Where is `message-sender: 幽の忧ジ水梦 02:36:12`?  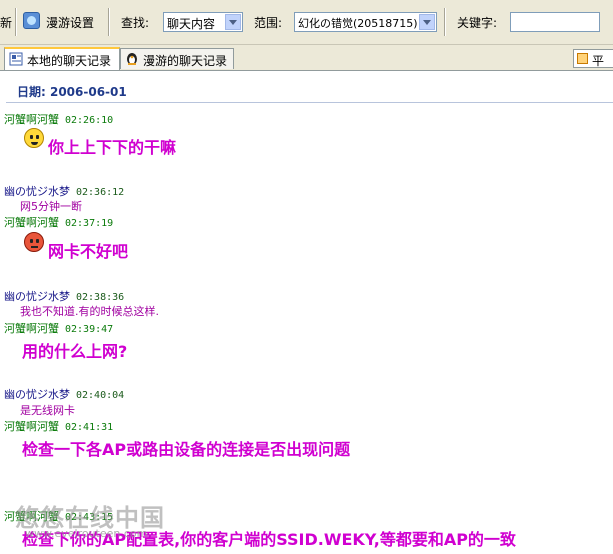
message-sender: 幽の忧ジ水梦 02:36:12 is located at coordinates (64, 191).